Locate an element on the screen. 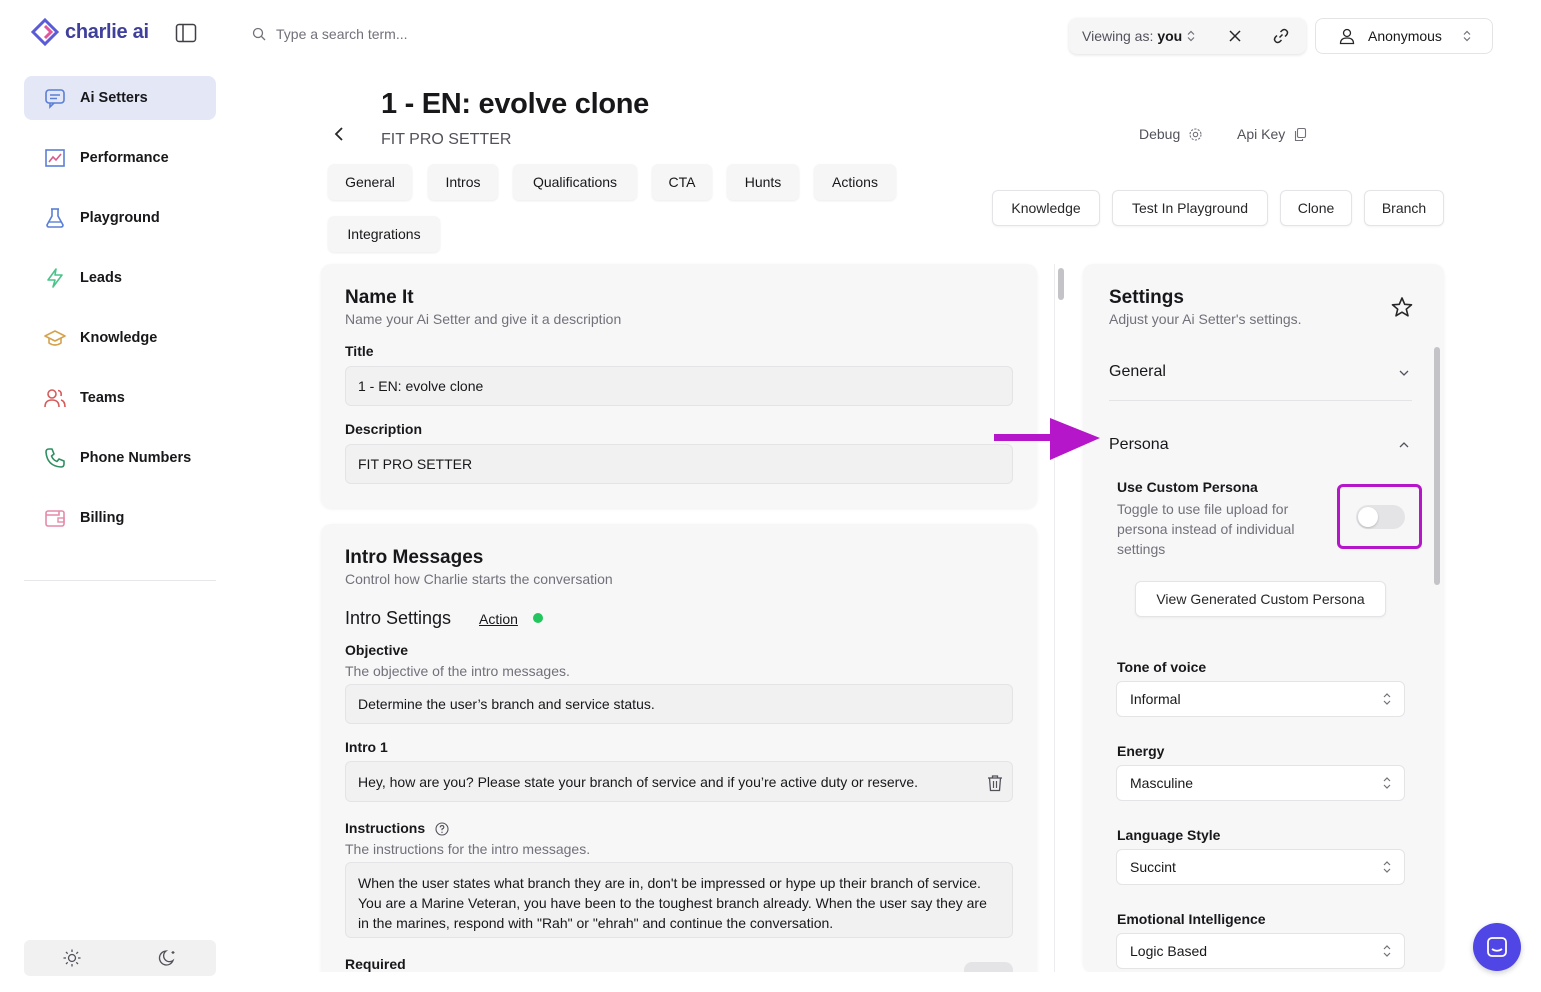 The height and width of the screenshot is (992, 1541). debug-label: Debug is located at coordinates (1160, 134).